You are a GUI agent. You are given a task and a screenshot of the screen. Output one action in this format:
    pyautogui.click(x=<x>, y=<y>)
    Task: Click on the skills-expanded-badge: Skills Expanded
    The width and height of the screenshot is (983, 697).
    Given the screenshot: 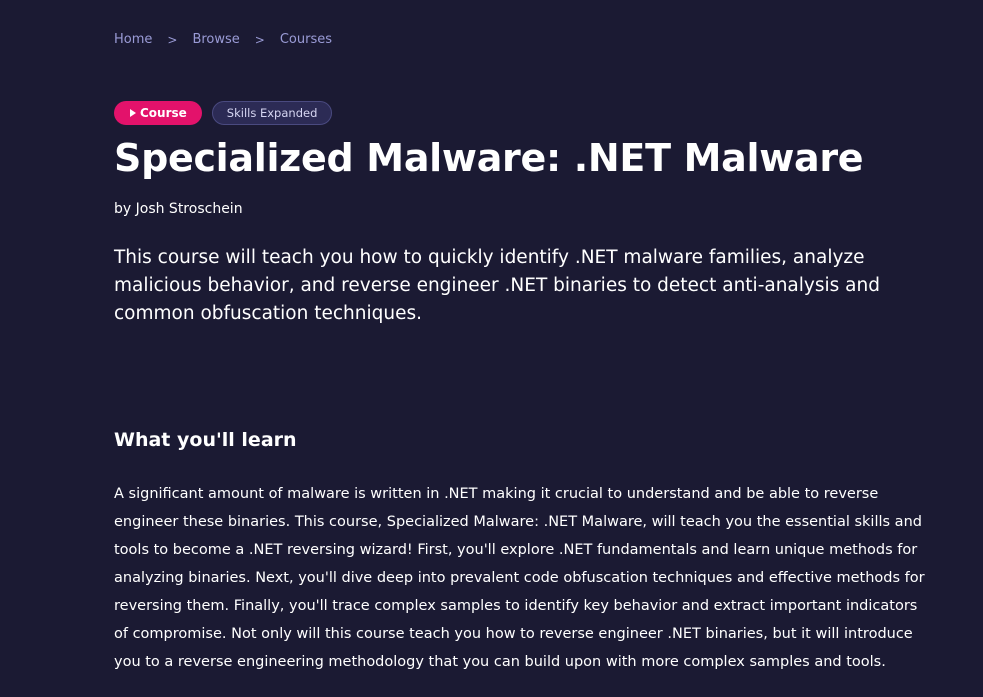 What is the action you would take?
    pyautogui.click(x=272, y=113)
    